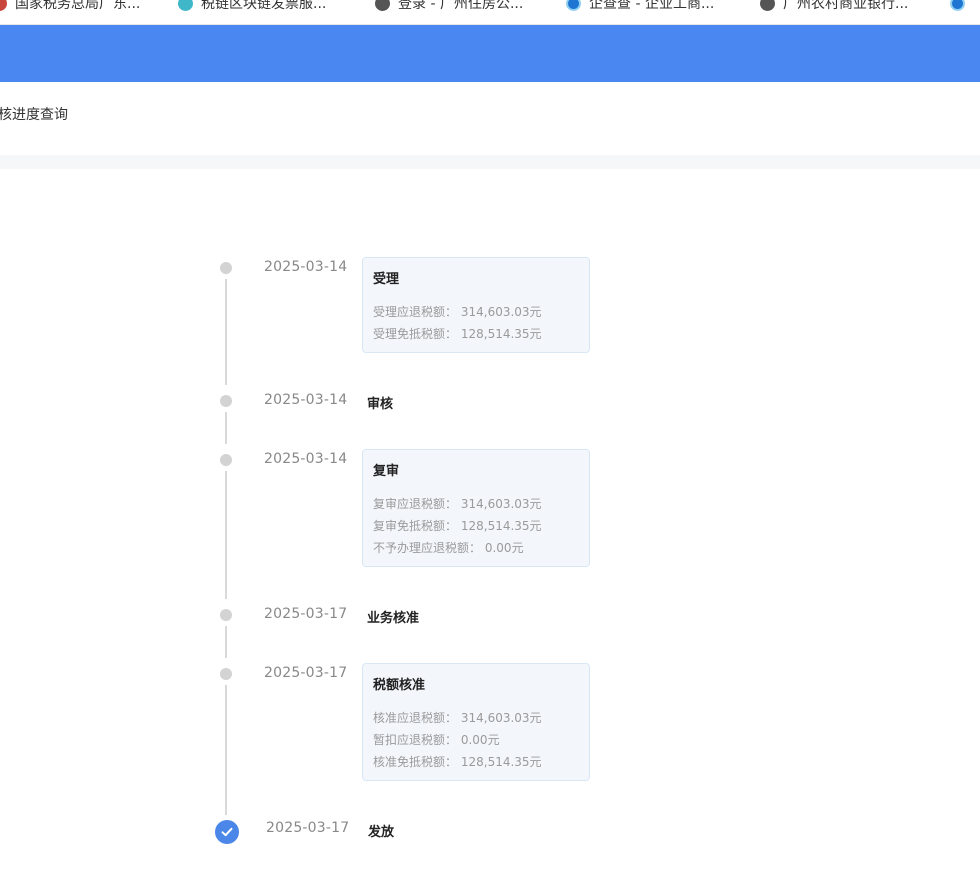  I want to click on step-title: 受理, so click(386, 279).